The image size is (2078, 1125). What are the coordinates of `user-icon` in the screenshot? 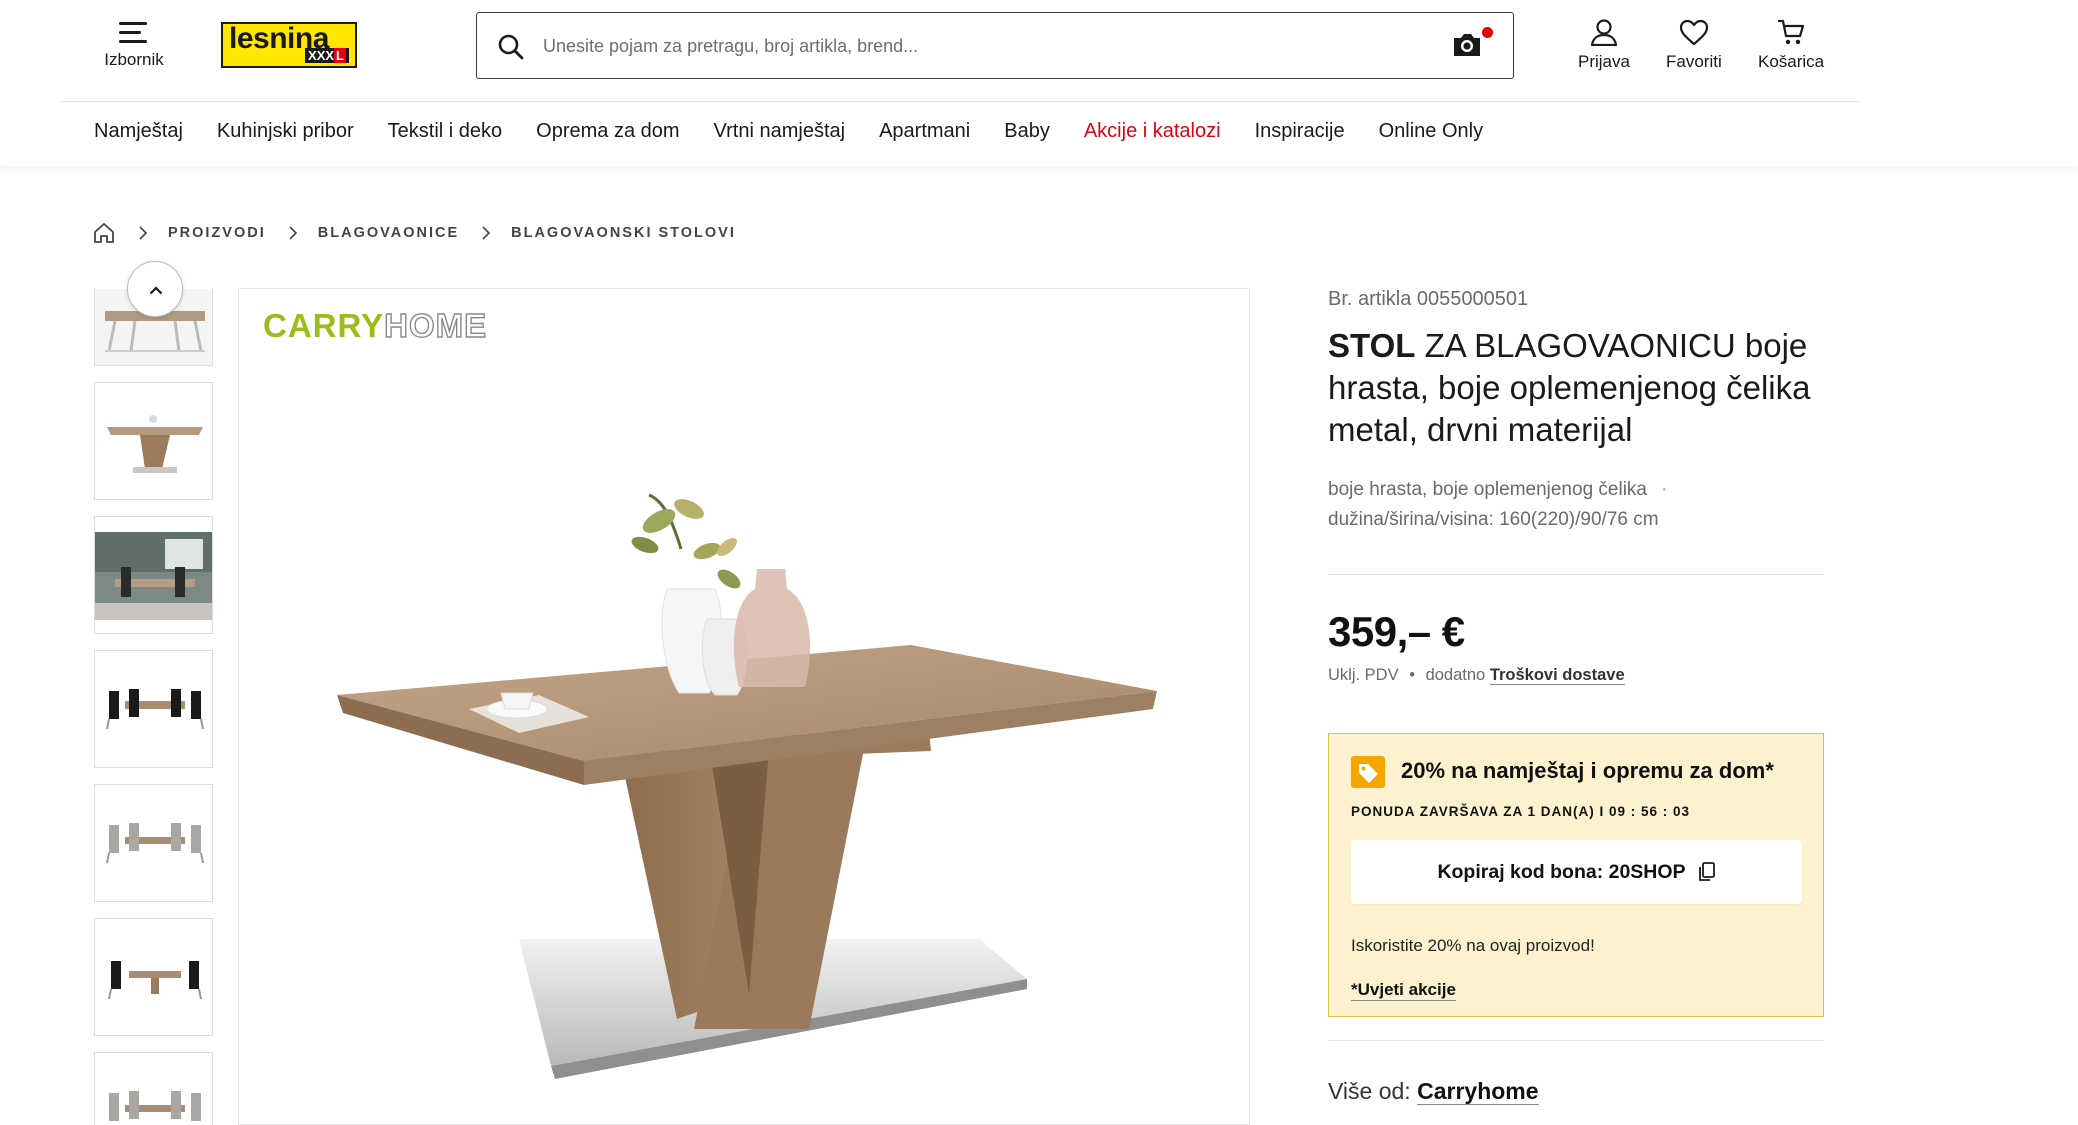 It's located at (1604, 32).